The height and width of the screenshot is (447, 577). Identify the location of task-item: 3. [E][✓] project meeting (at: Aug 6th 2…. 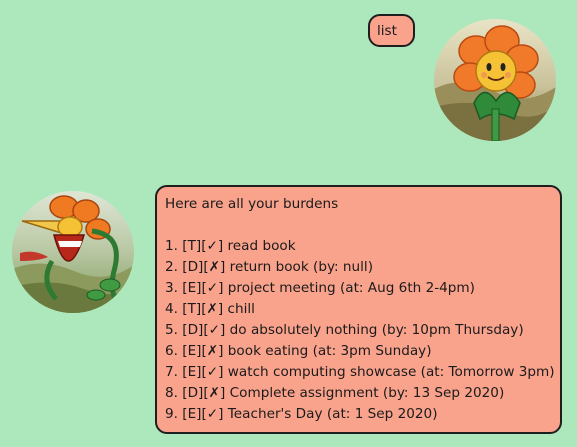
(320, 288).